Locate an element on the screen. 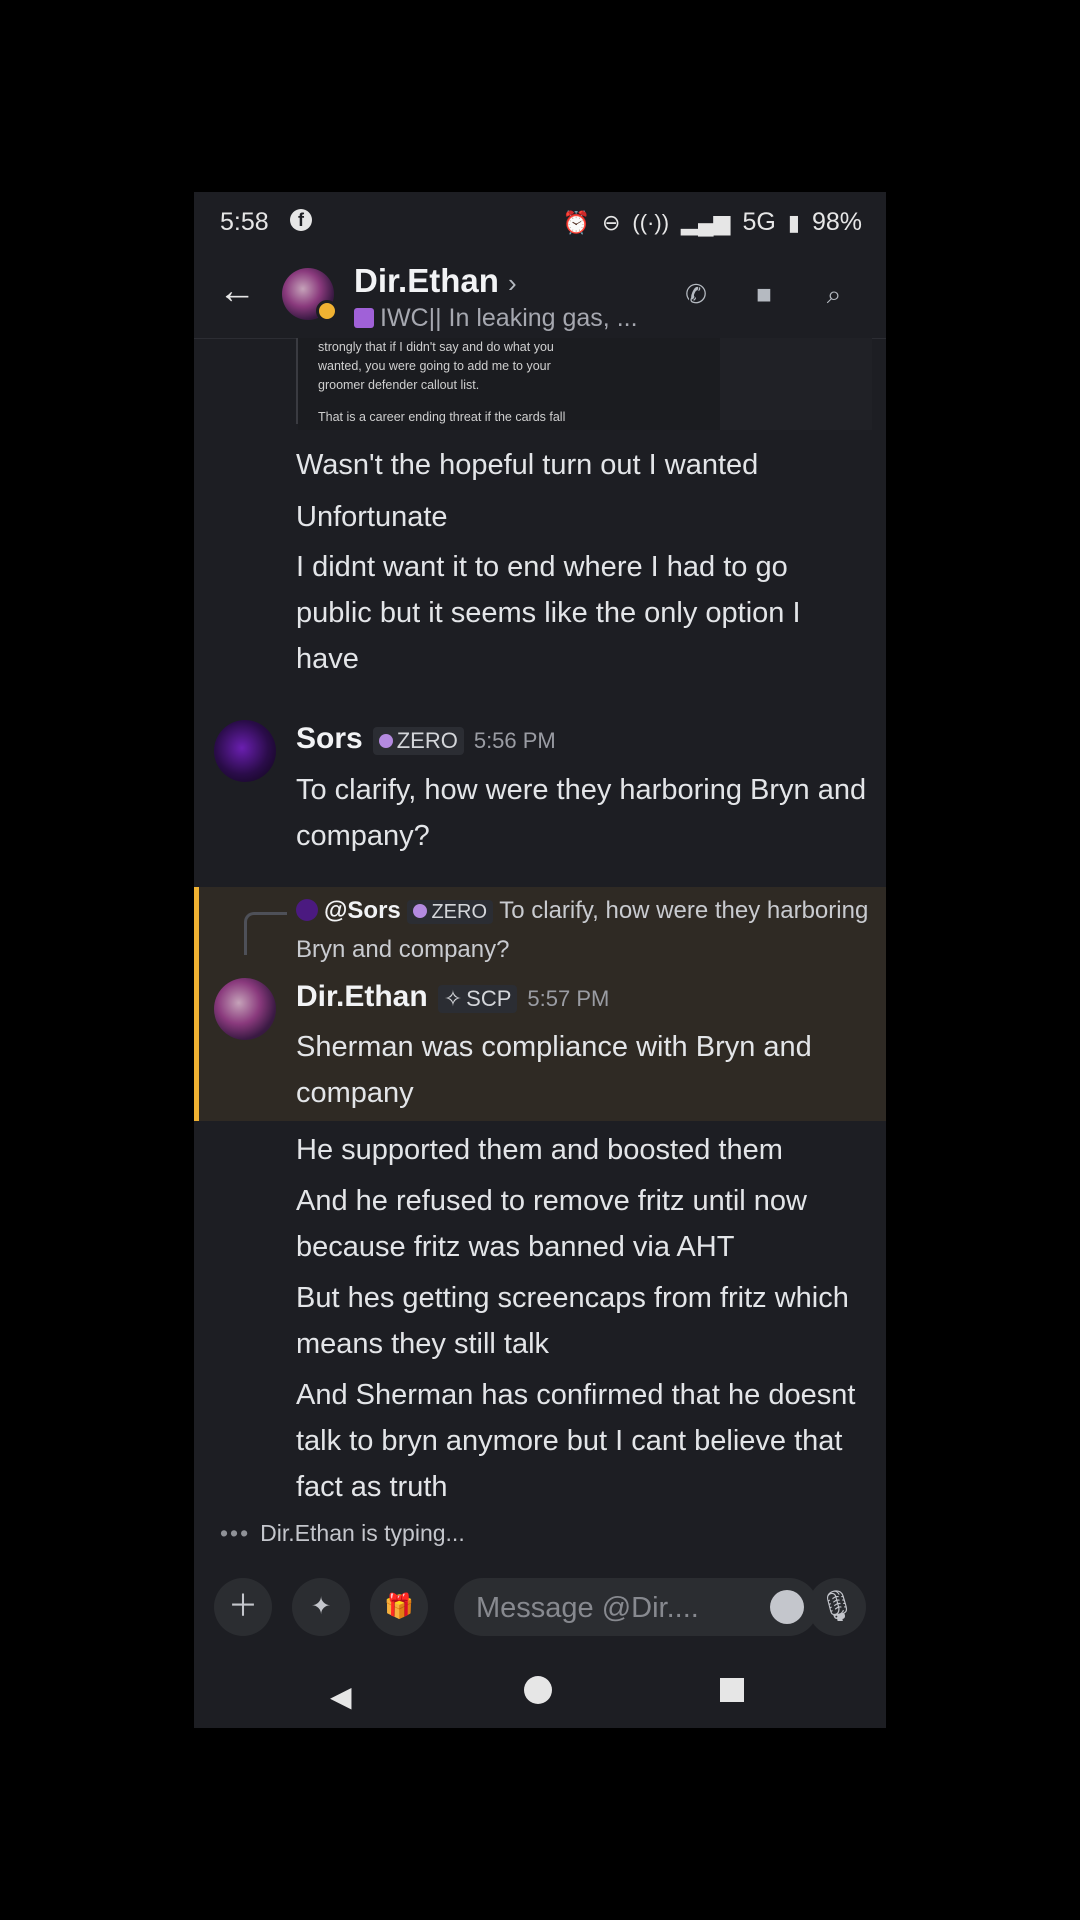  message-text: He supported them and boosted them is located at coordinates (539, 1150).